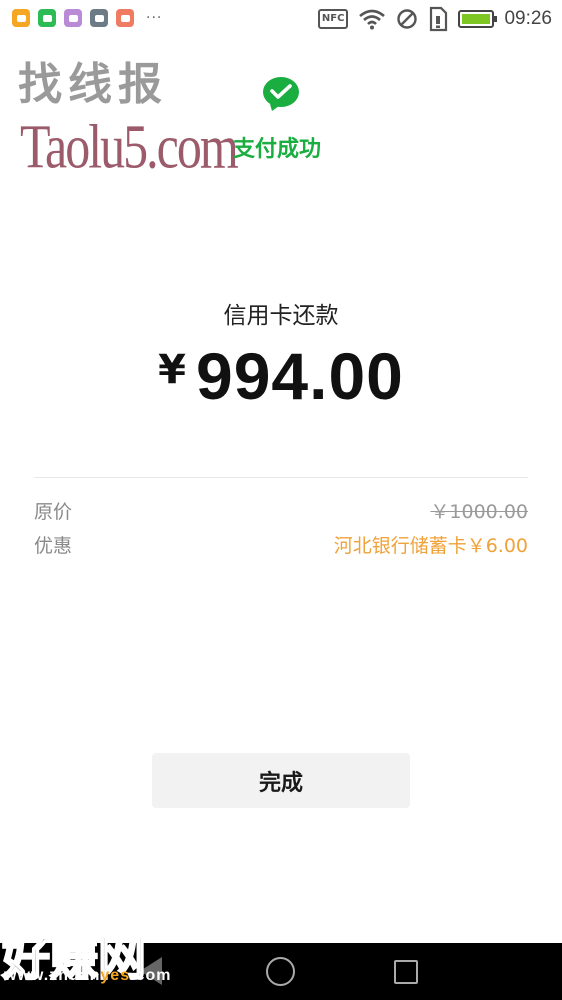  What do you see at coordinates (407, 19) in the screenshot?
I see `do-not-disturb-icon` at bounding box center [407, 19].